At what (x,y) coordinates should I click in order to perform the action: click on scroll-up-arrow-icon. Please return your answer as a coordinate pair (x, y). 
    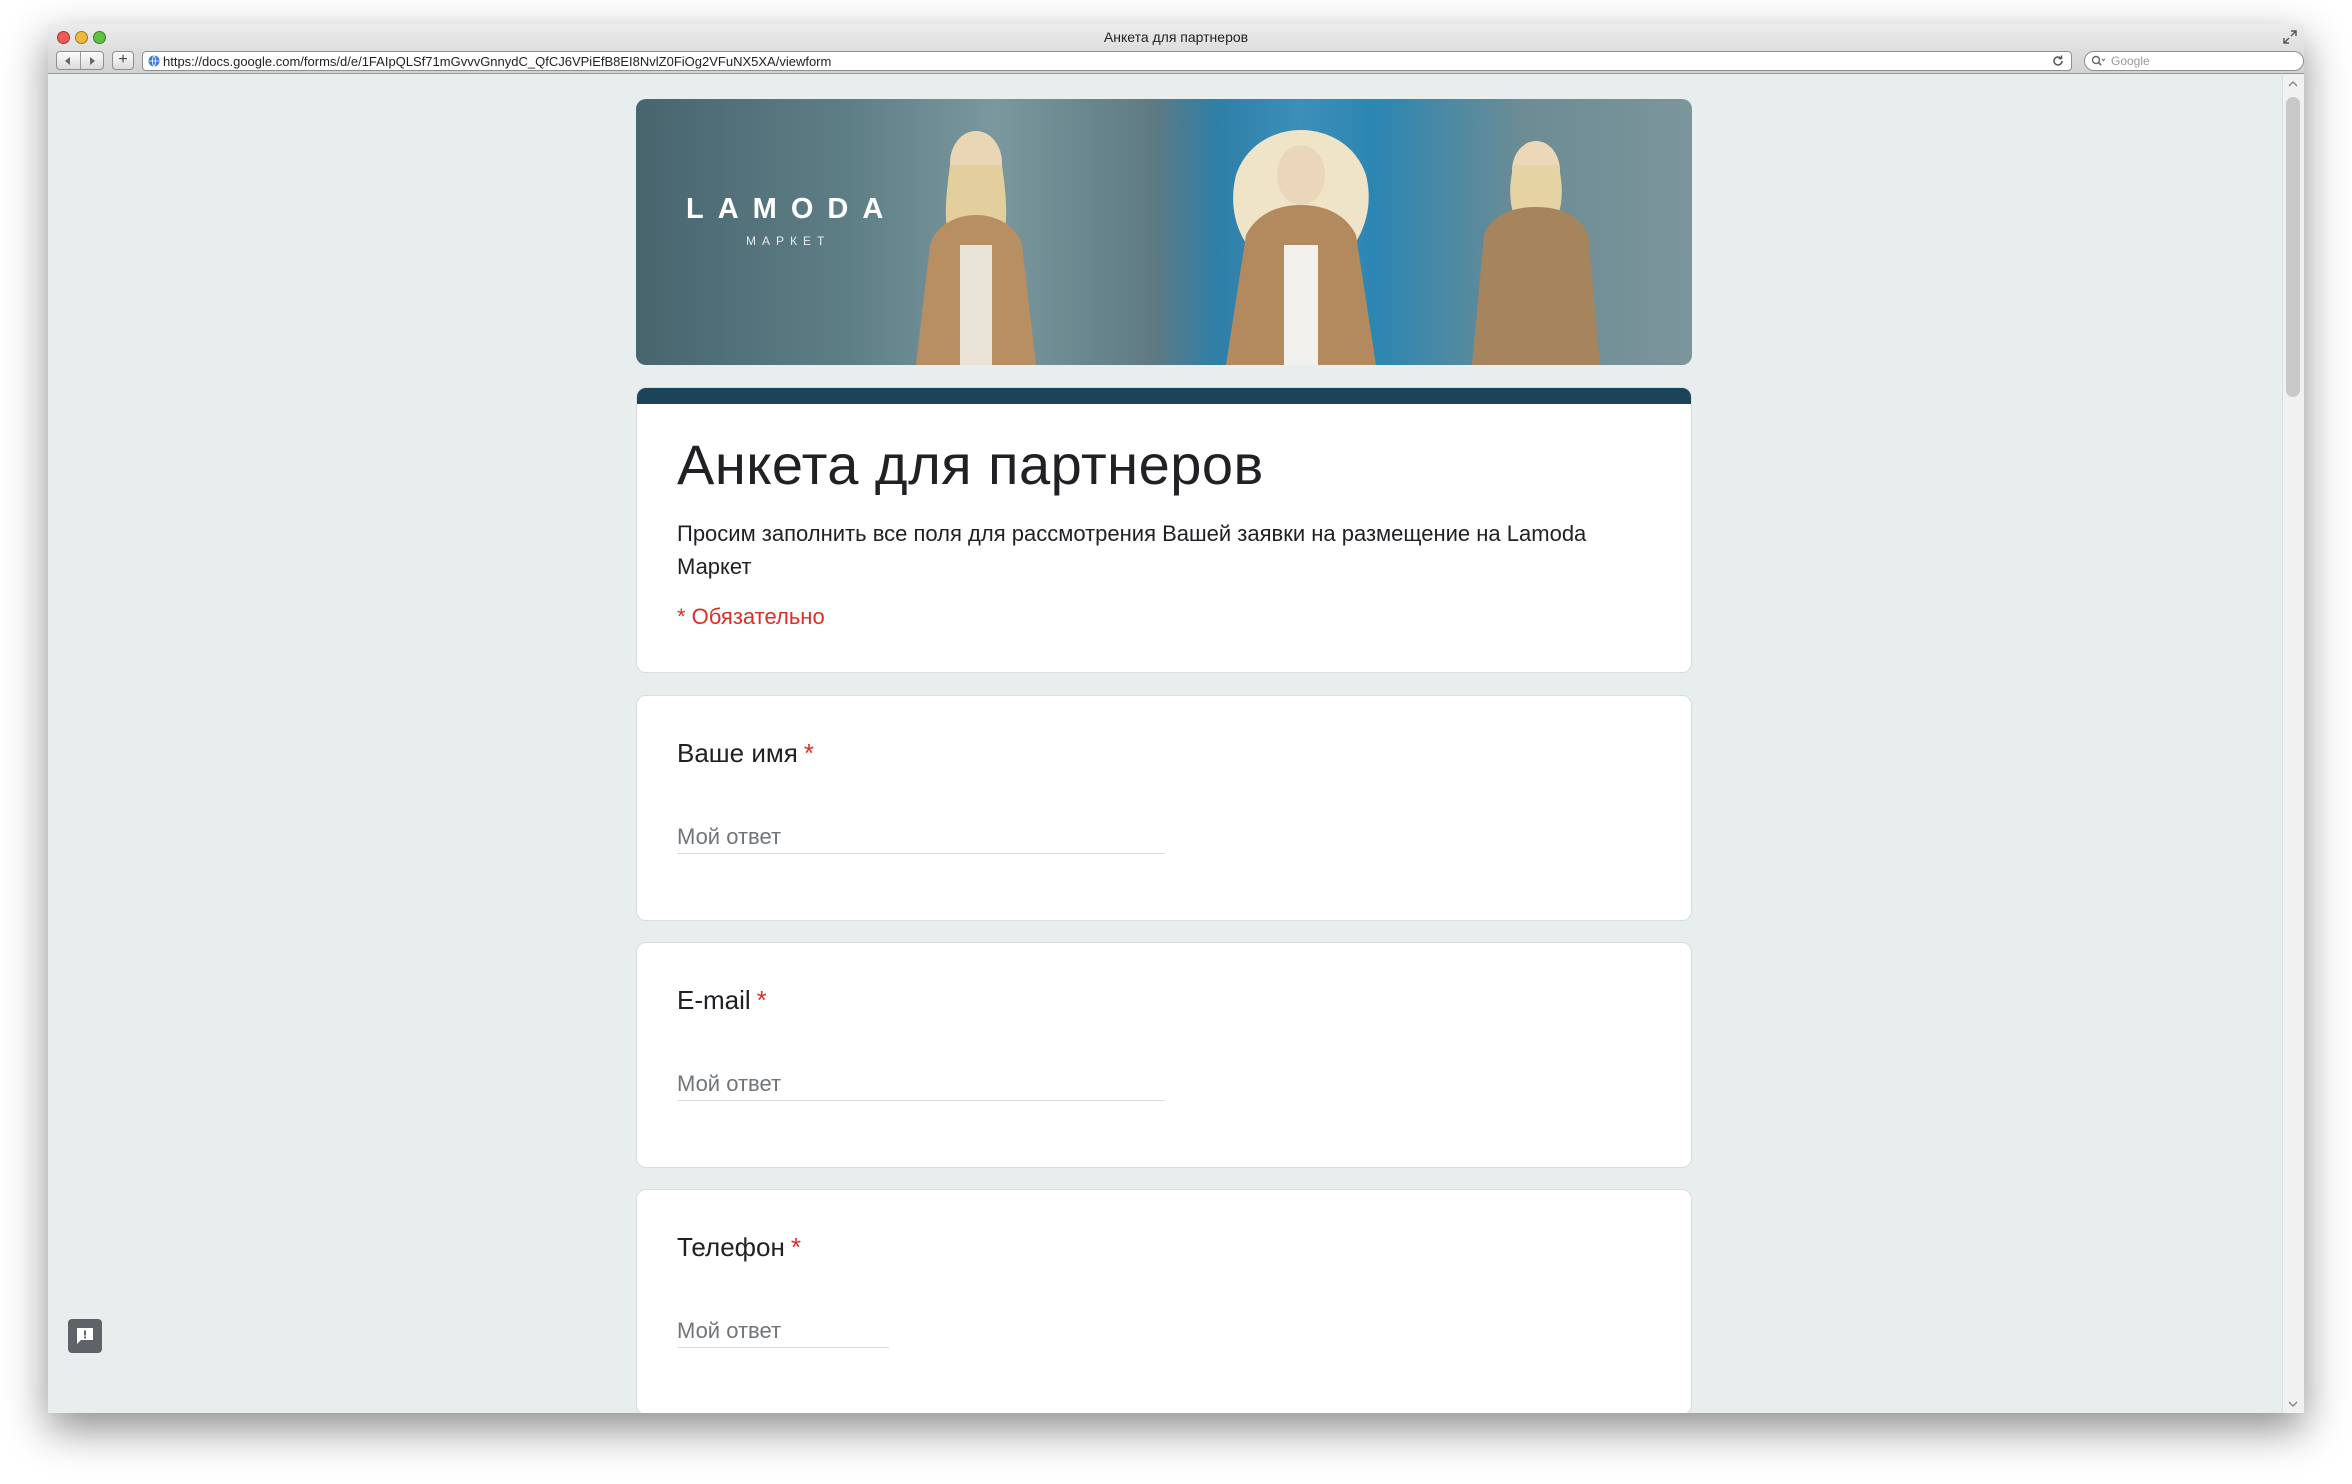
    Looking at the image, I should click on (2293, 84).